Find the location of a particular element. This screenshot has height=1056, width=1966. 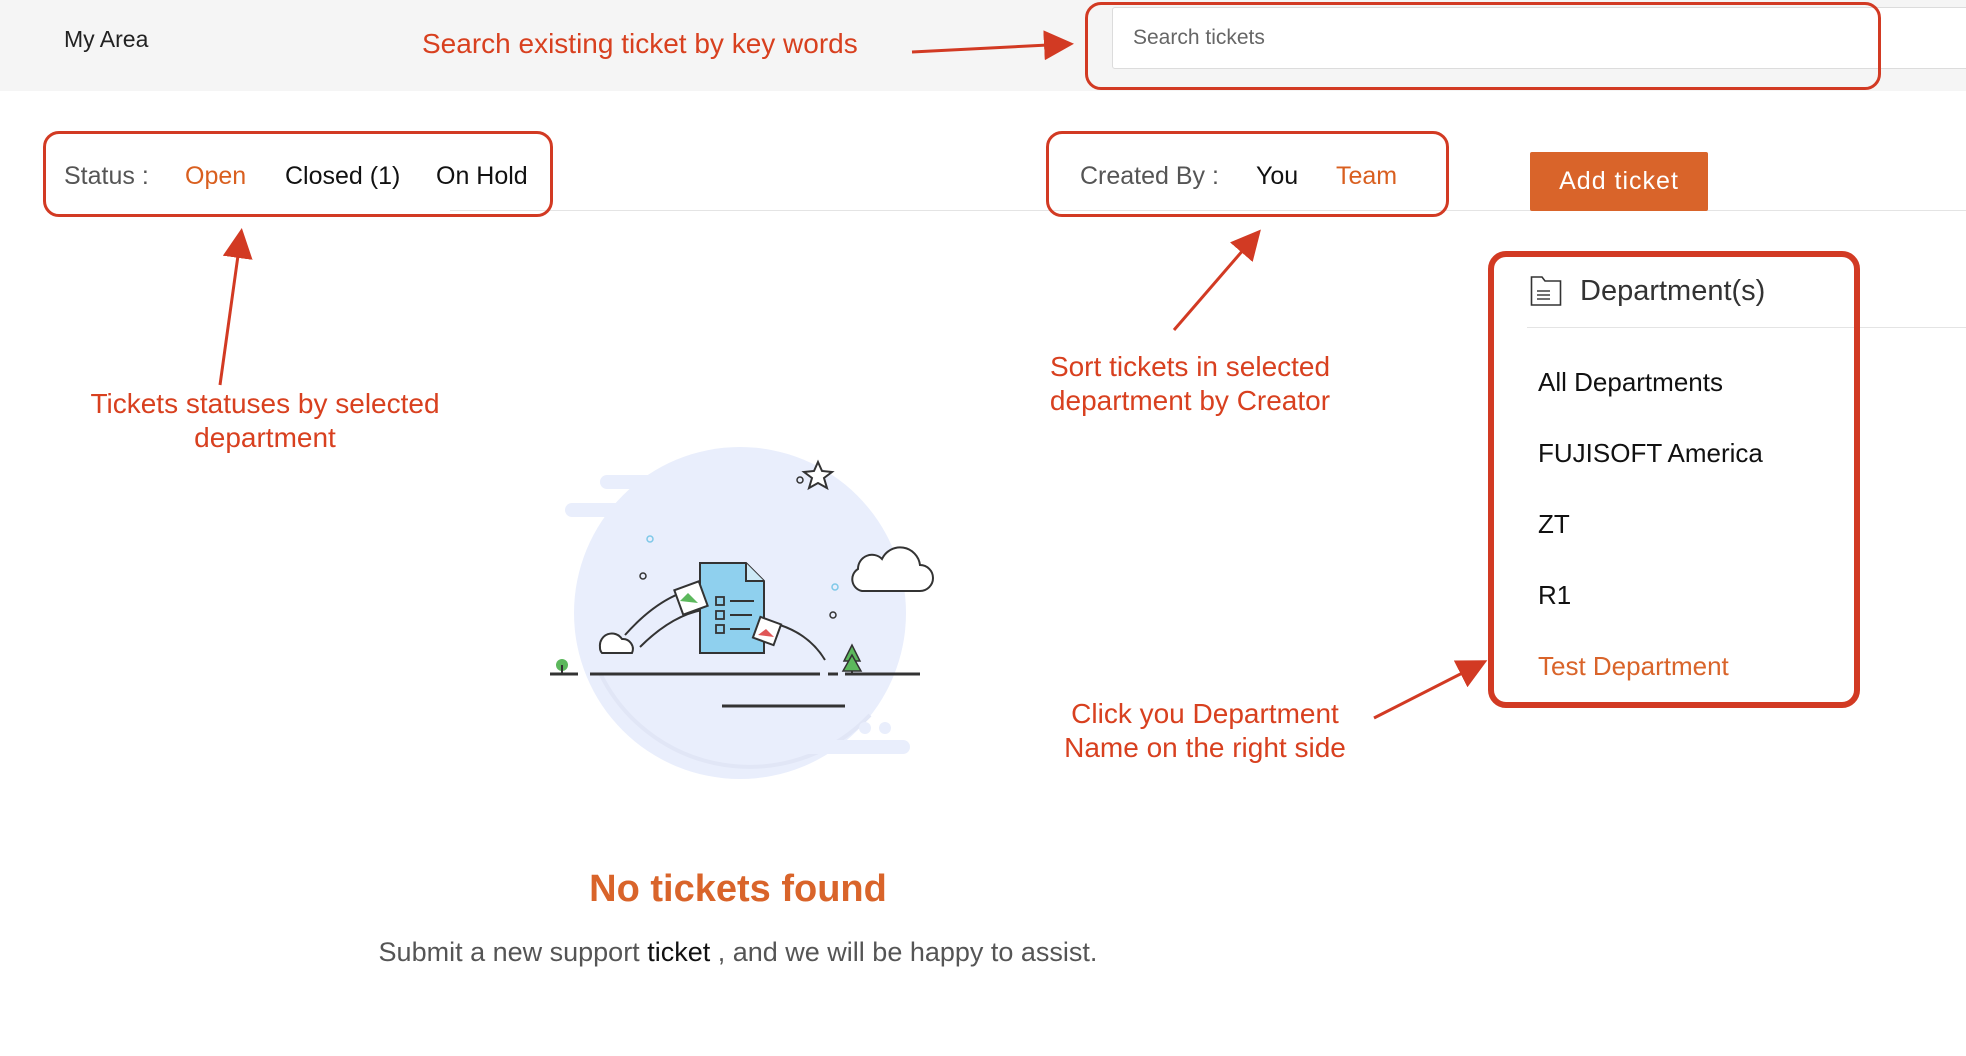

annotation-created-by-line2: department by Creator is located at coordinates (1190, 400).